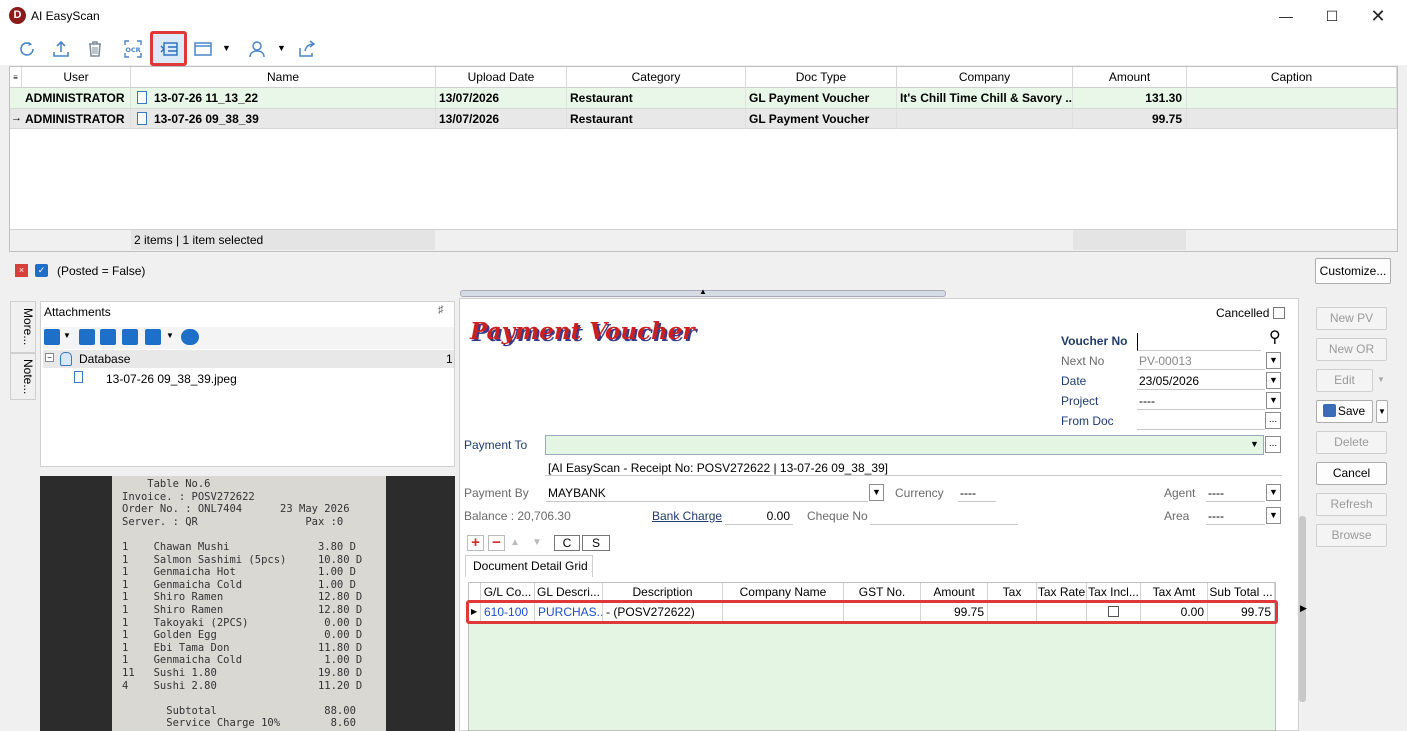  Describe the element at coordinates (656, 77) in the screenshot. I see `col-category: Category` at that location.